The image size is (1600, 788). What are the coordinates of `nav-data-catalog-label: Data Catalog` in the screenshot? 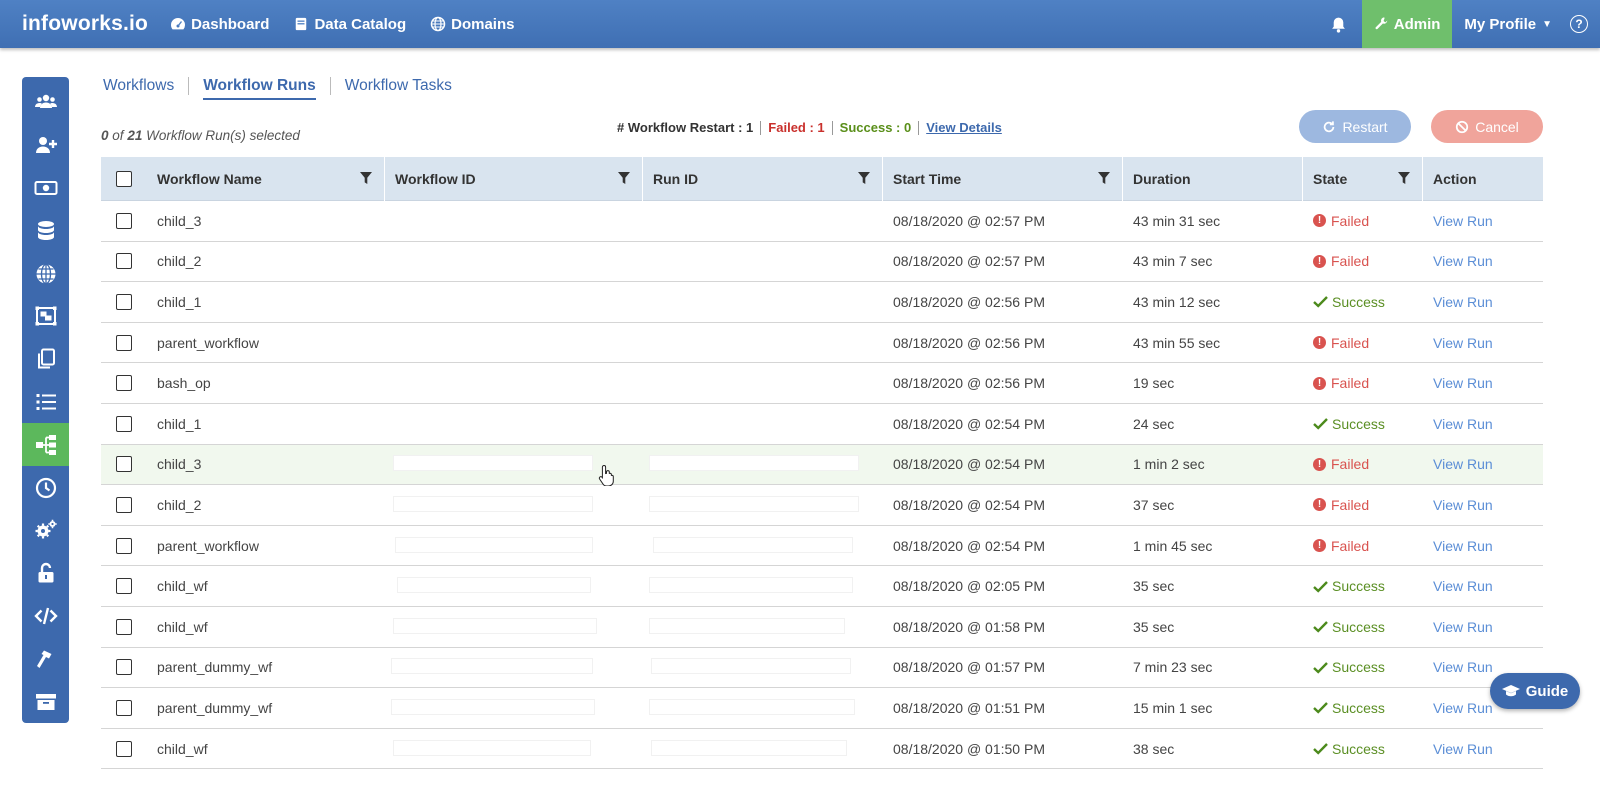 It's located at (360, 24).